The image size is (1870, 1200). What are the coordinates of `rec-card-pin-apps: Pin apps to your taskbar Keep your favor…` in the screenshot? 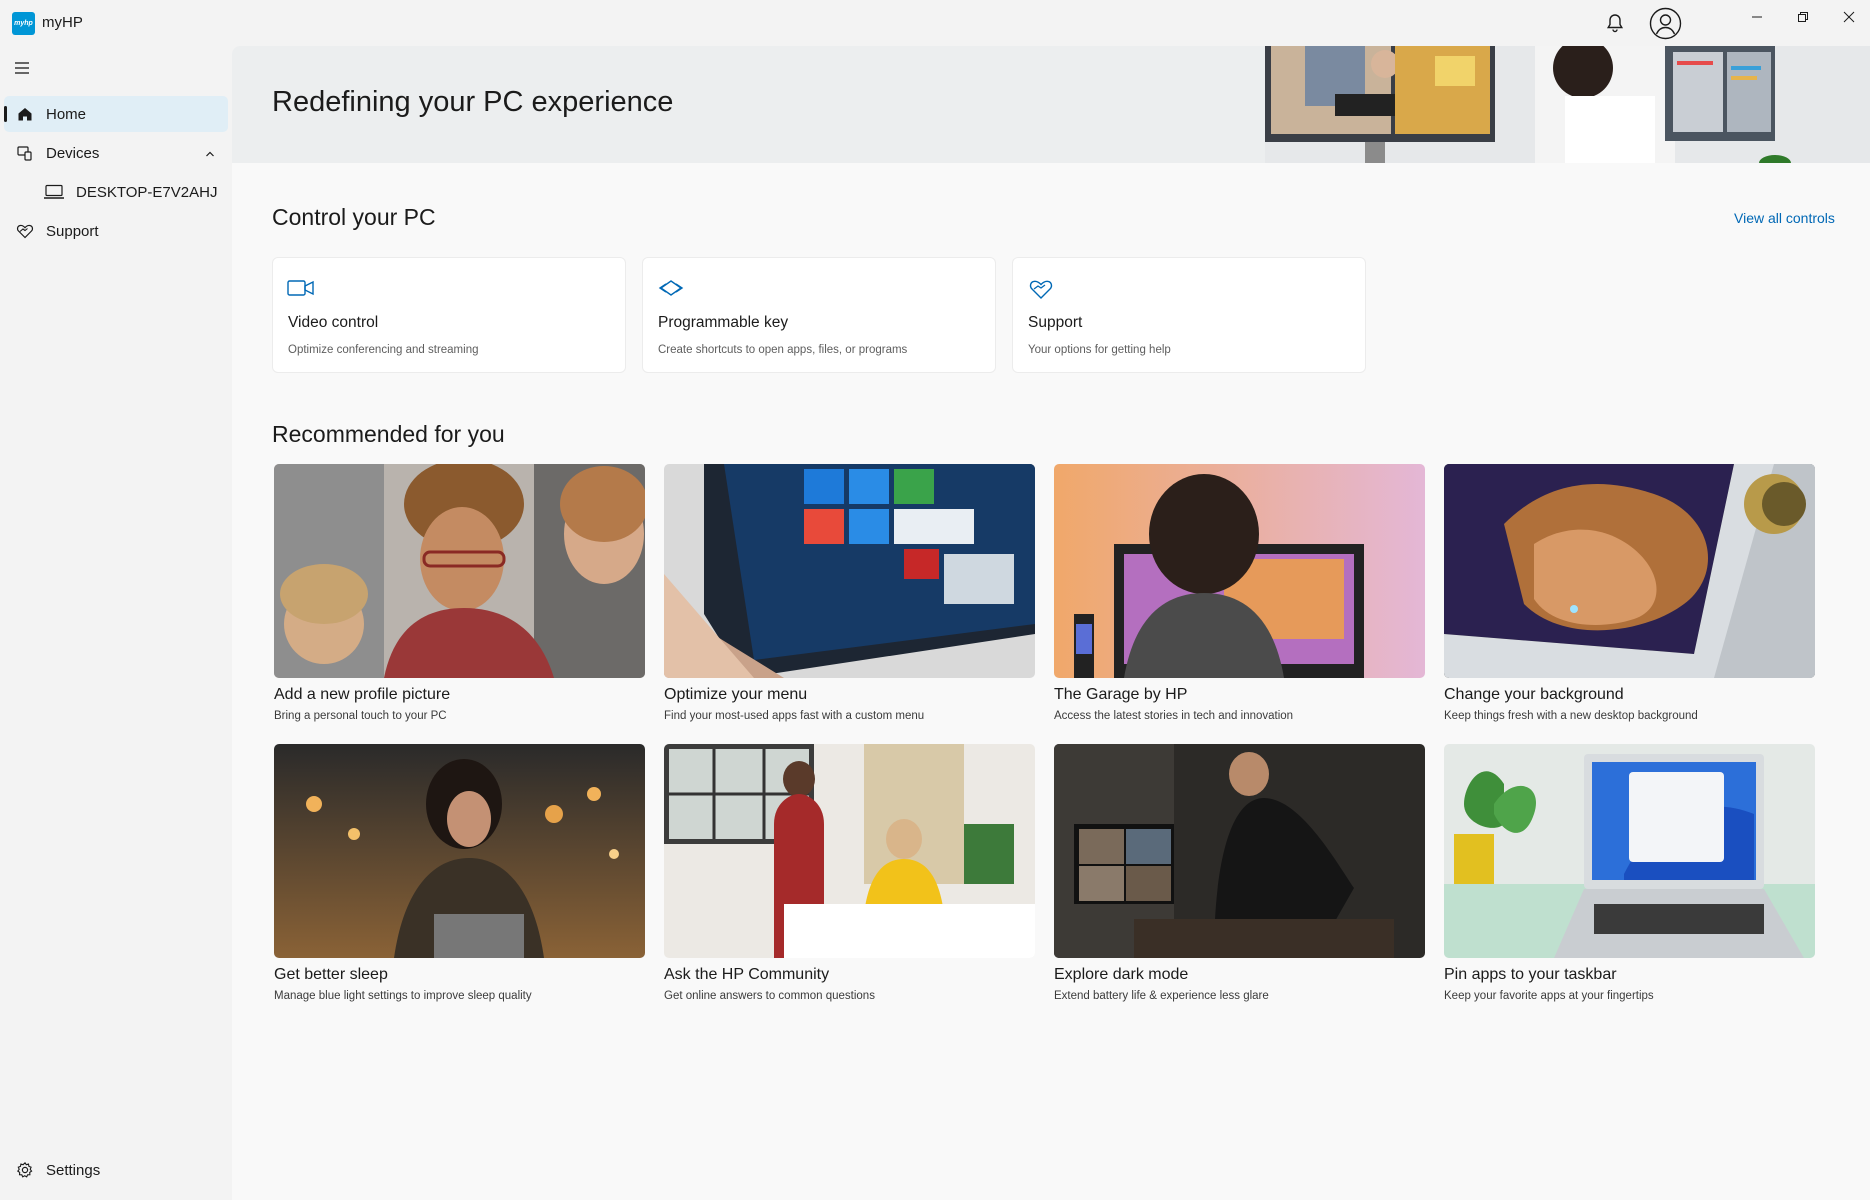 It's located at (1629, 879).